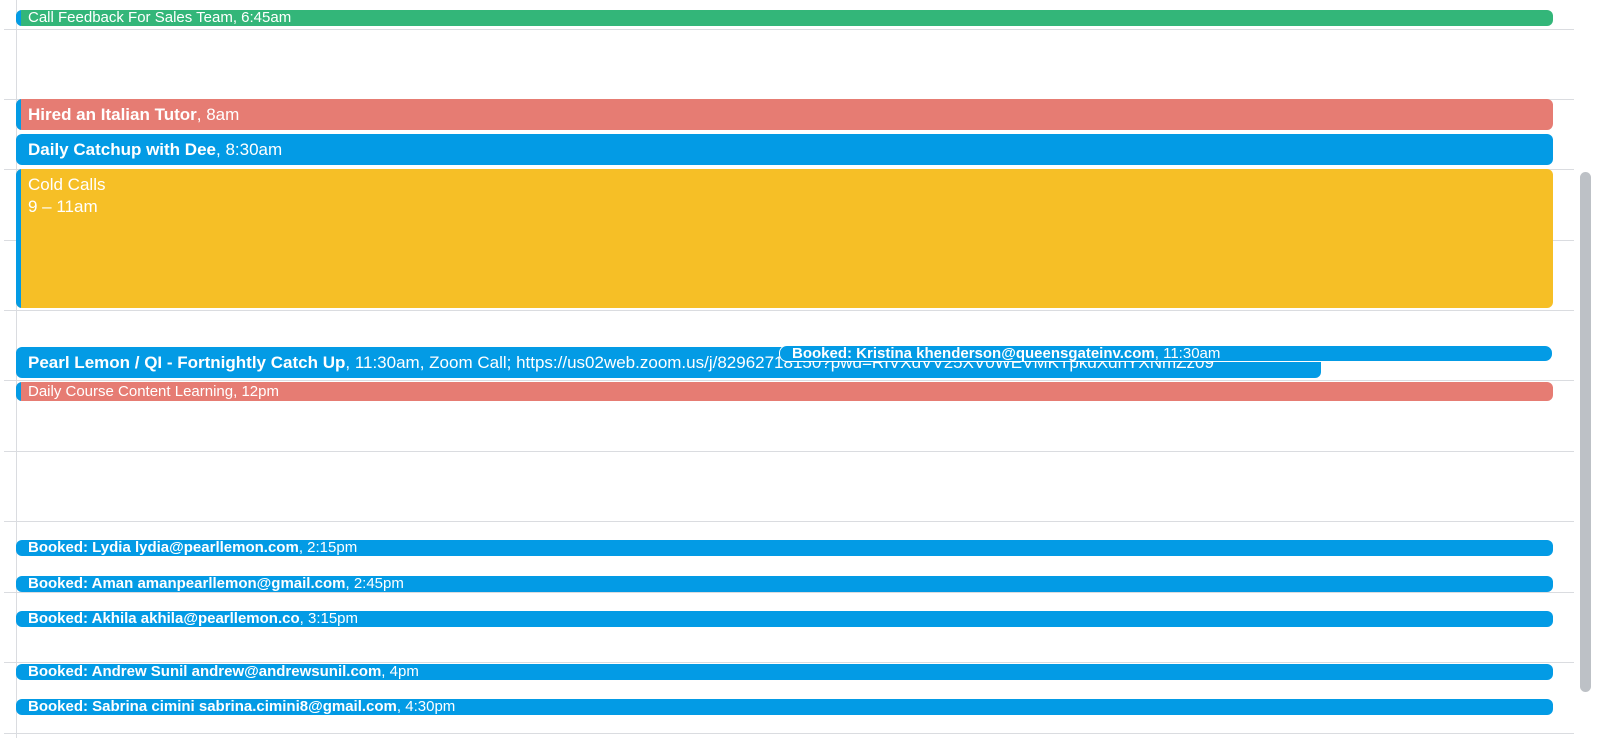 This screenshot has width=1600, height=738. Describe the element at coordinates (784, 149) in the screenshot. I see `event-daily-catchup: Daily Catchup with Dee, 8:30am` at that location.